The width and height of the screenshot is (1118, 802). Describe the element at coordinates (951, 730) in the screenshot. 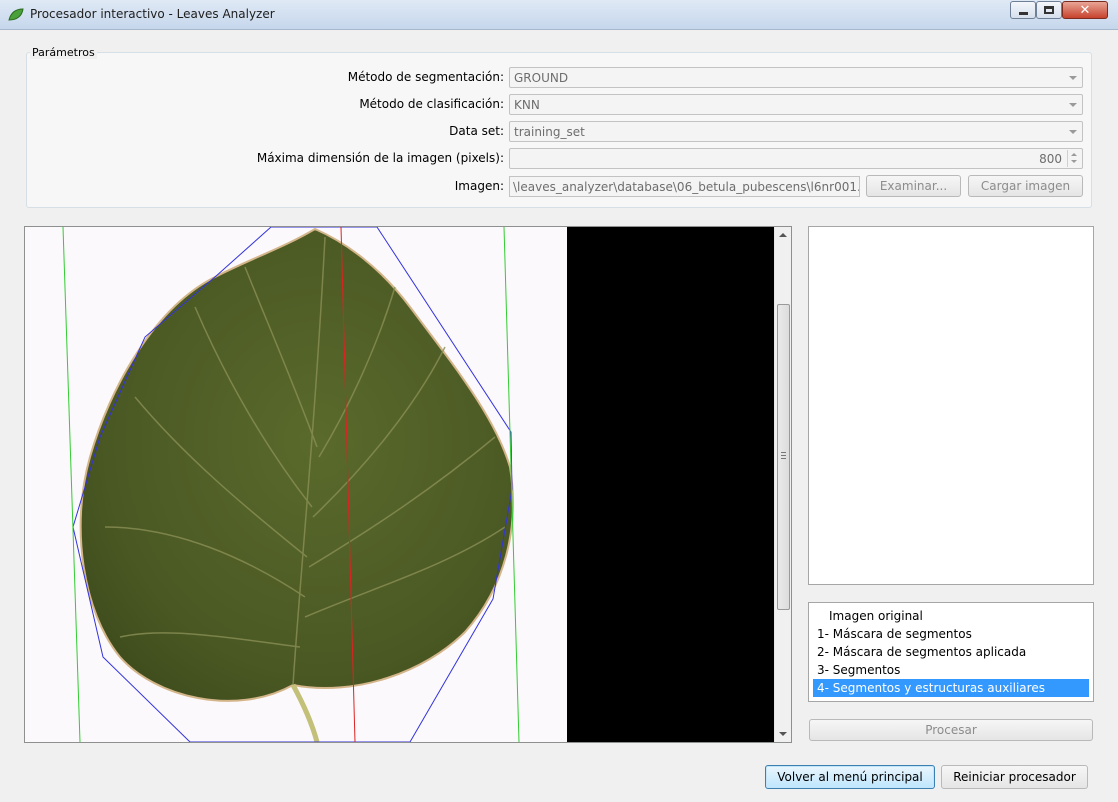

I see `process-button: Procesar` at that location.